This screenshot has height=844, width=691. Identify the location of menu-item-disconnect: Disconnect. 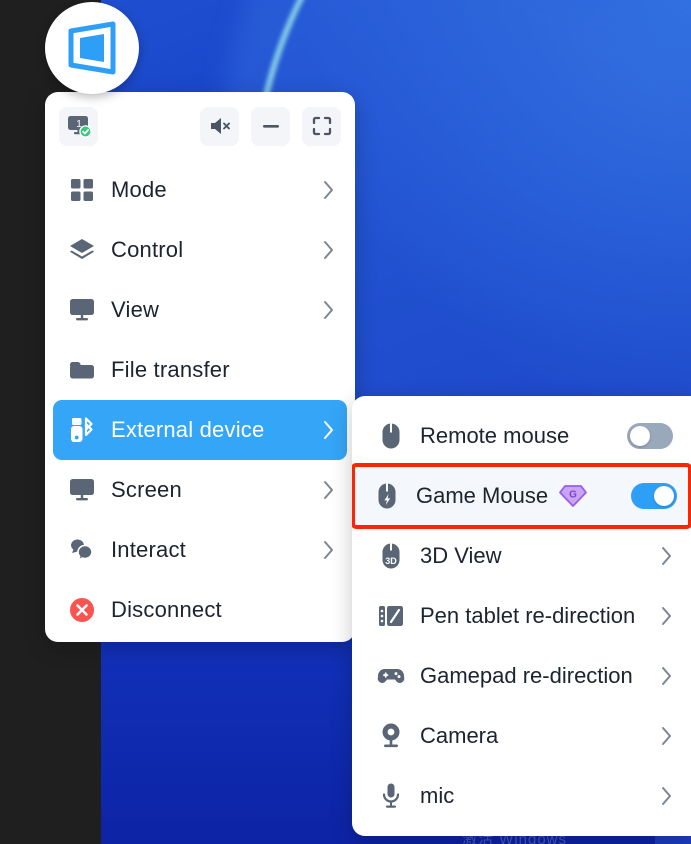
(200, 610).